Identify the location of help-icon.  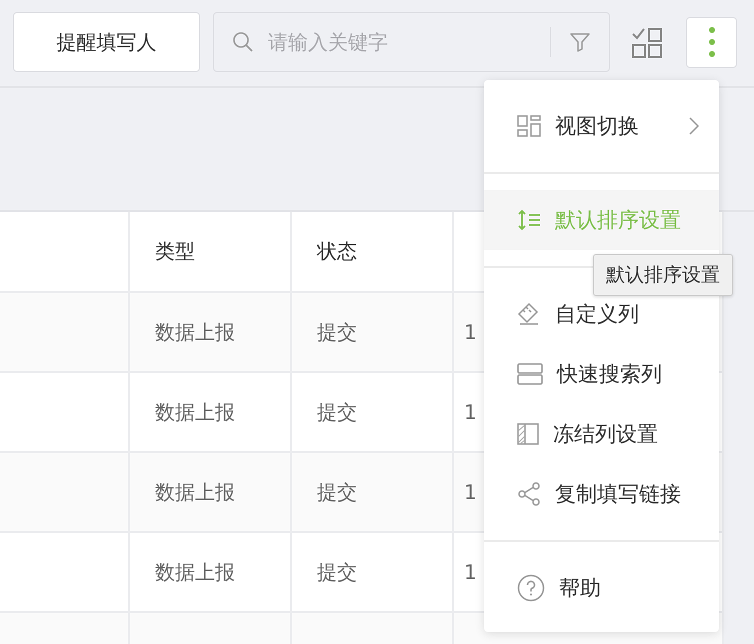
(531, 588).